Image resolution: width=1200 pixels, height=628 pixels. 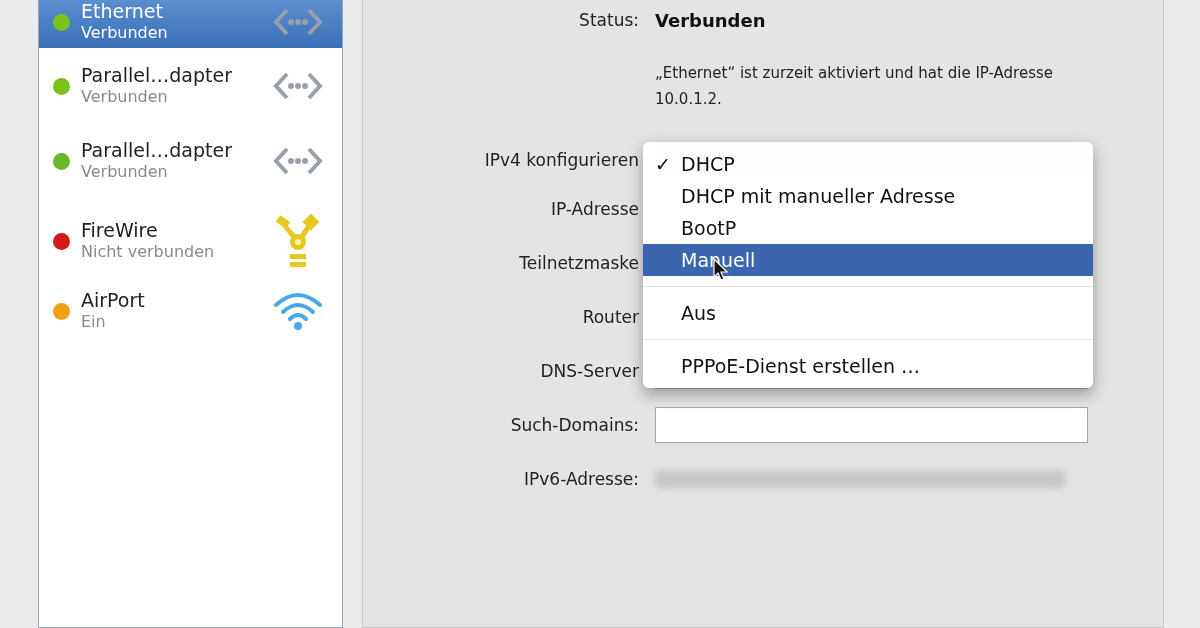 I want to click on status-description: „Ethernet“ ist zurzeit aktiviert und hat die IP-Adresse 10.0.1.2., so click(x=855, y=86).